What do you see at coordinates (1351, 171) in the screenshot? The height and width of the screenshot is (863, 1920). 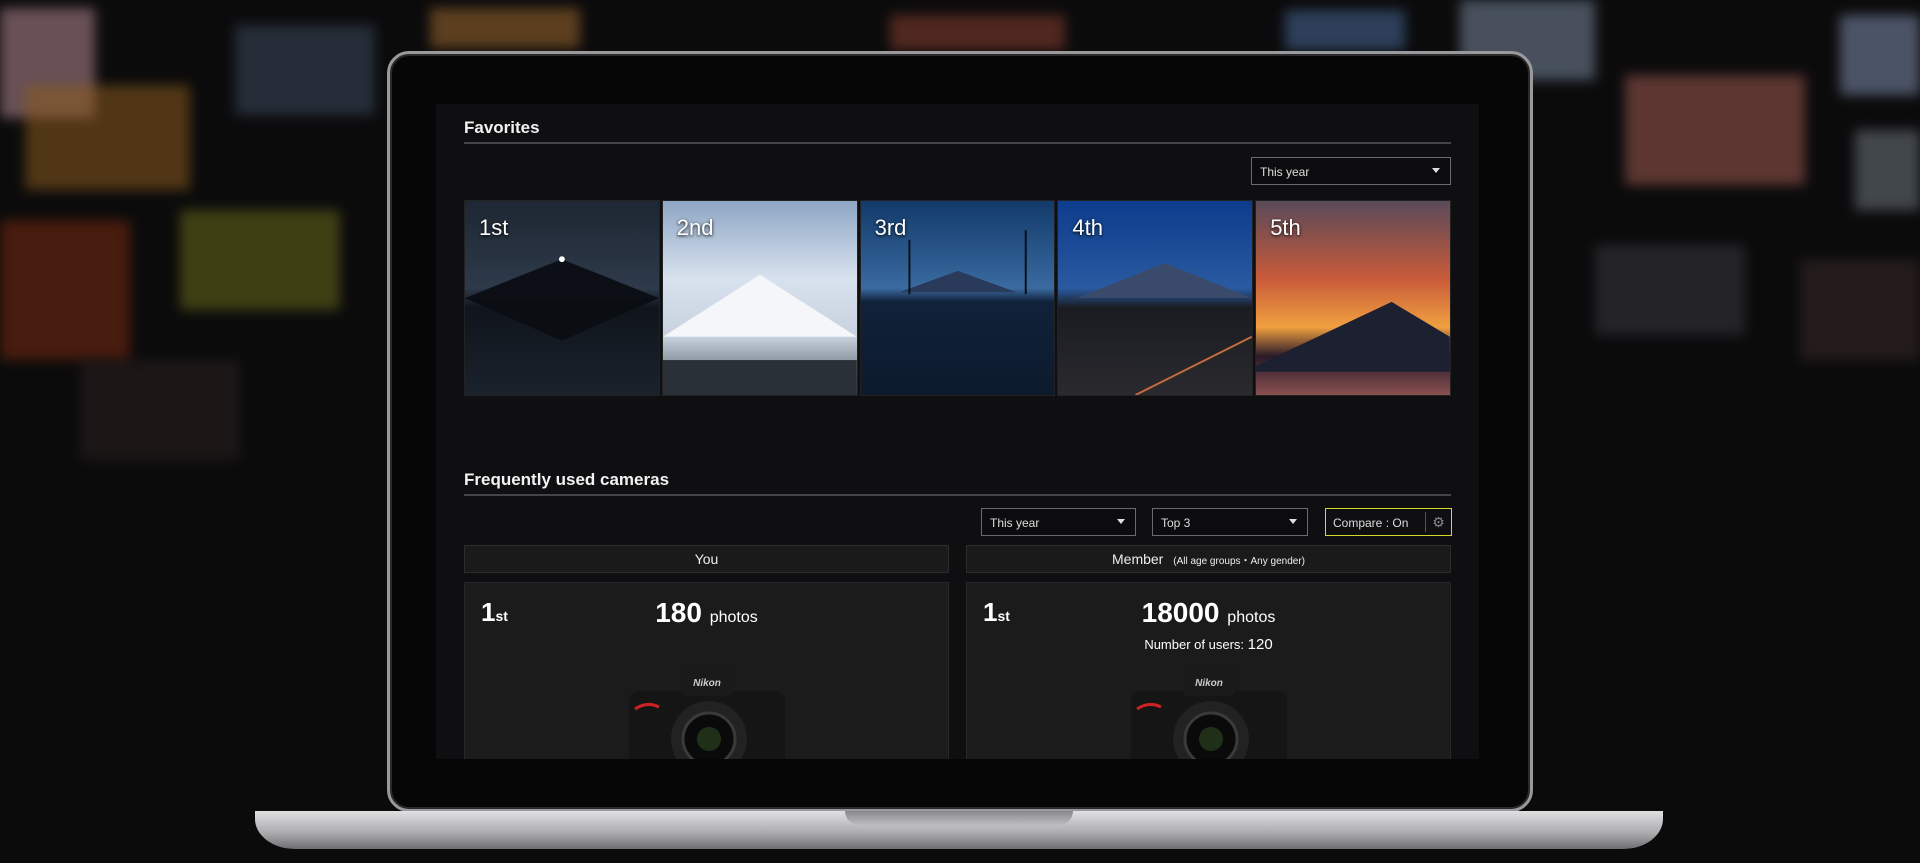 I see `favorites-period-select: This year` at bounding box center [1351, 171].